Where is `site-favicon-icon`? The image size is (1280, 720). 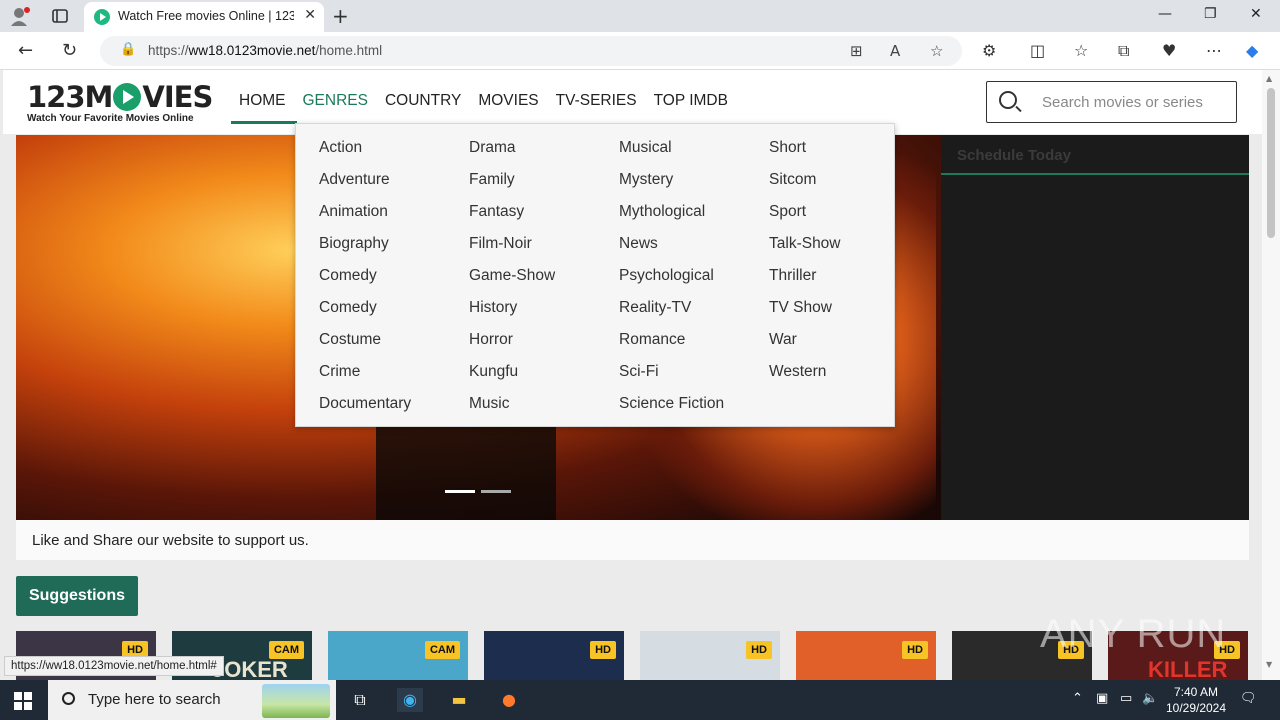
site-favicon-icon is located at coordinates (102, 17).